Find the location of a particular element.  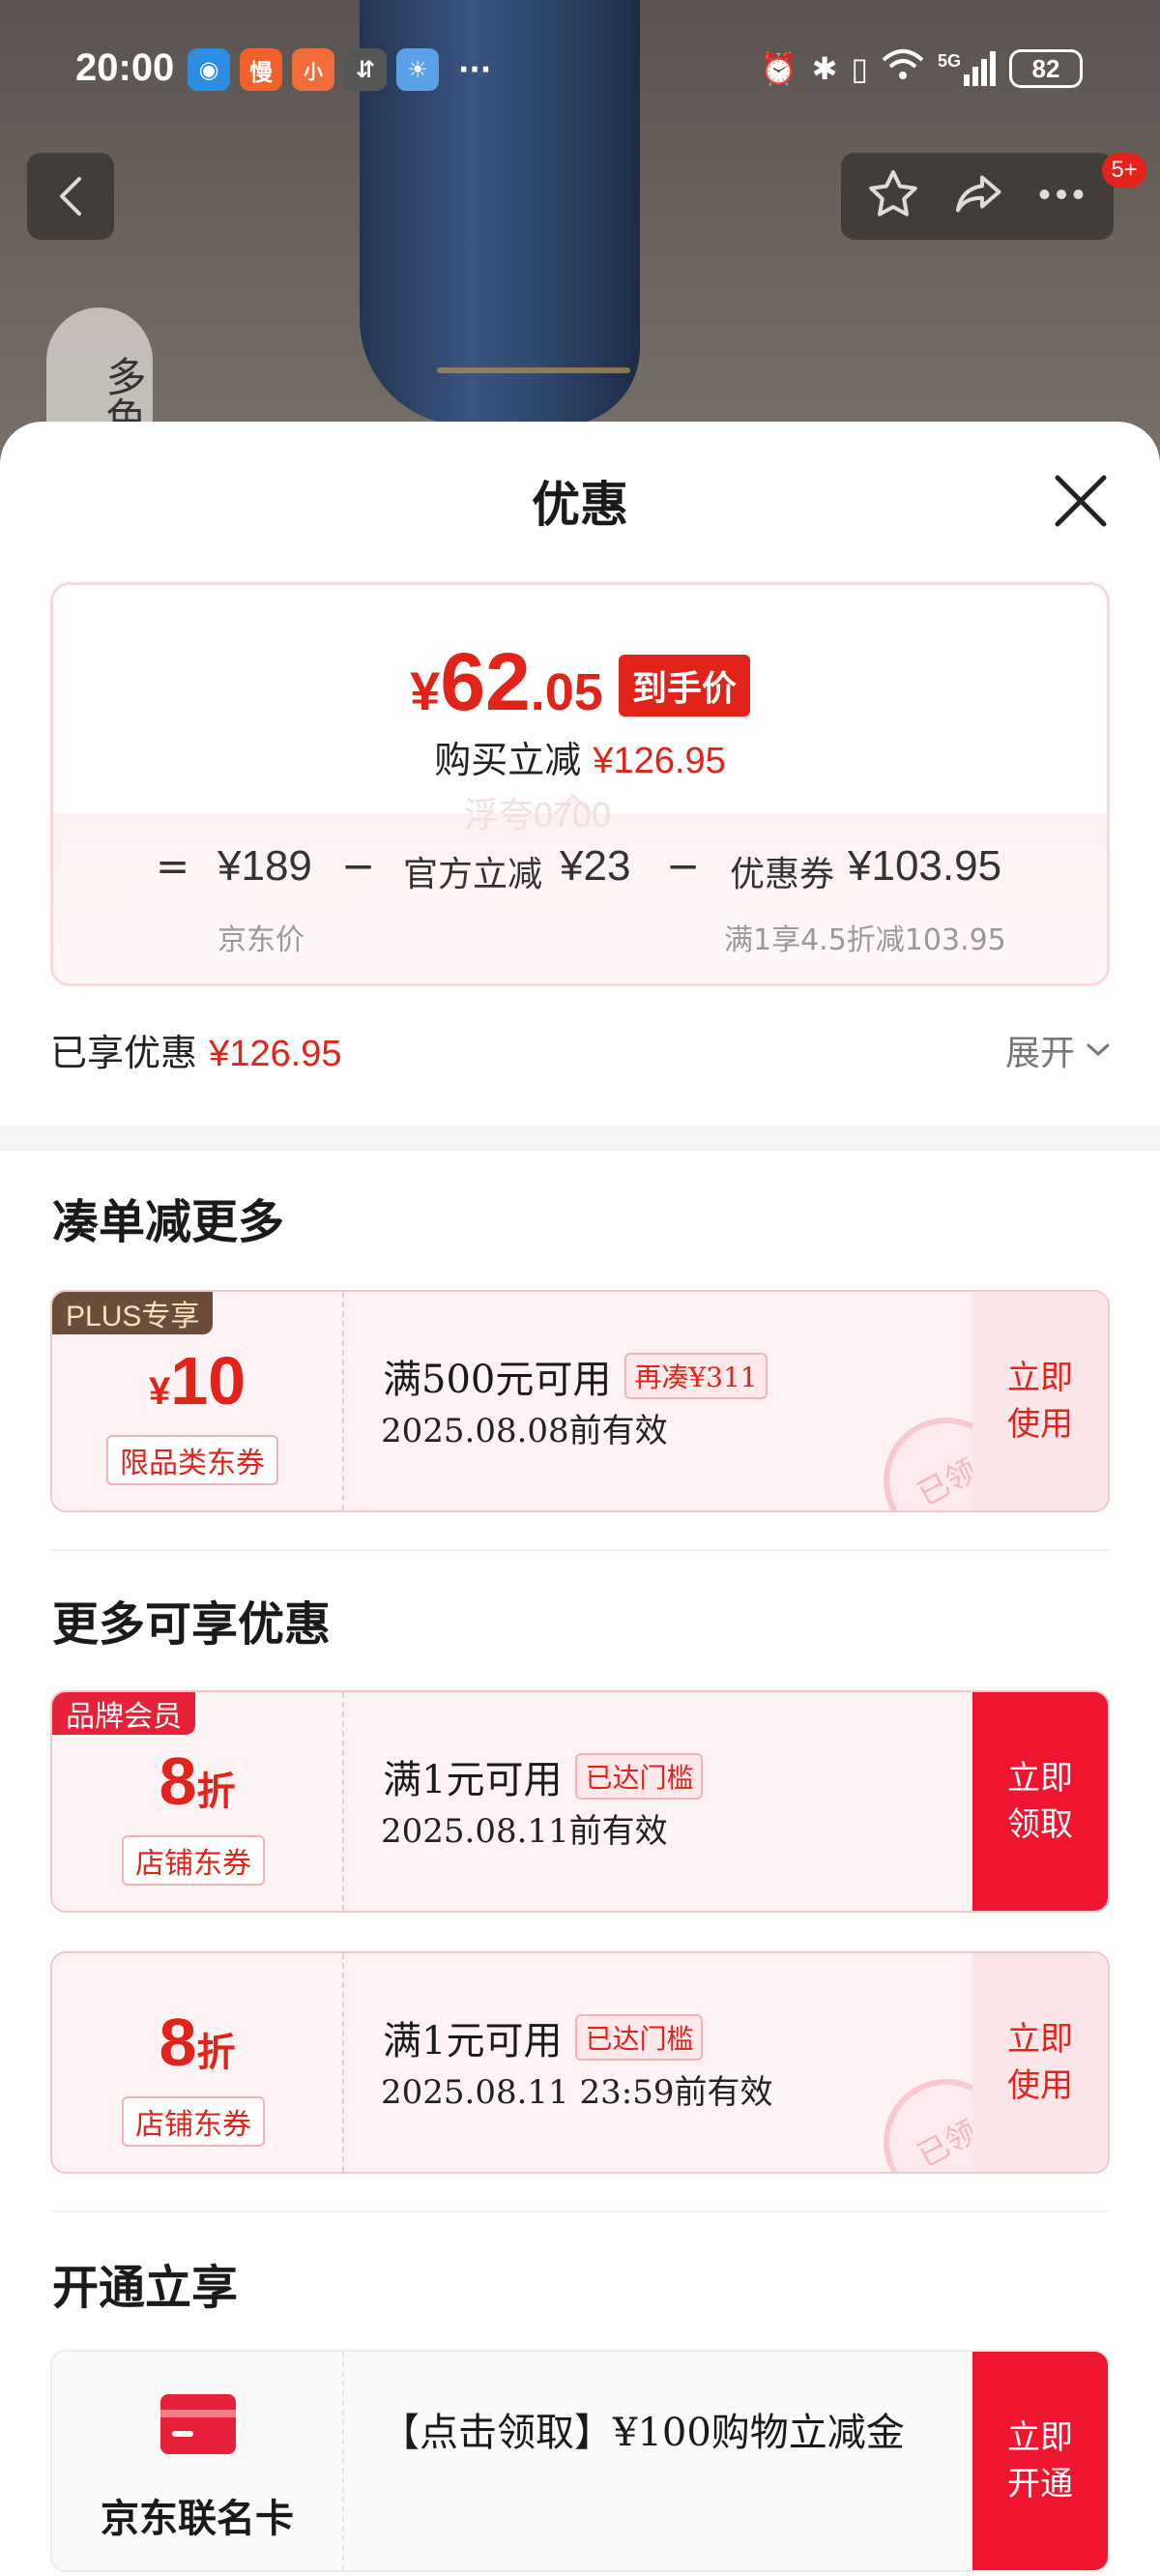

final-price-decimal: .05 is located at coordinates (566, 692).